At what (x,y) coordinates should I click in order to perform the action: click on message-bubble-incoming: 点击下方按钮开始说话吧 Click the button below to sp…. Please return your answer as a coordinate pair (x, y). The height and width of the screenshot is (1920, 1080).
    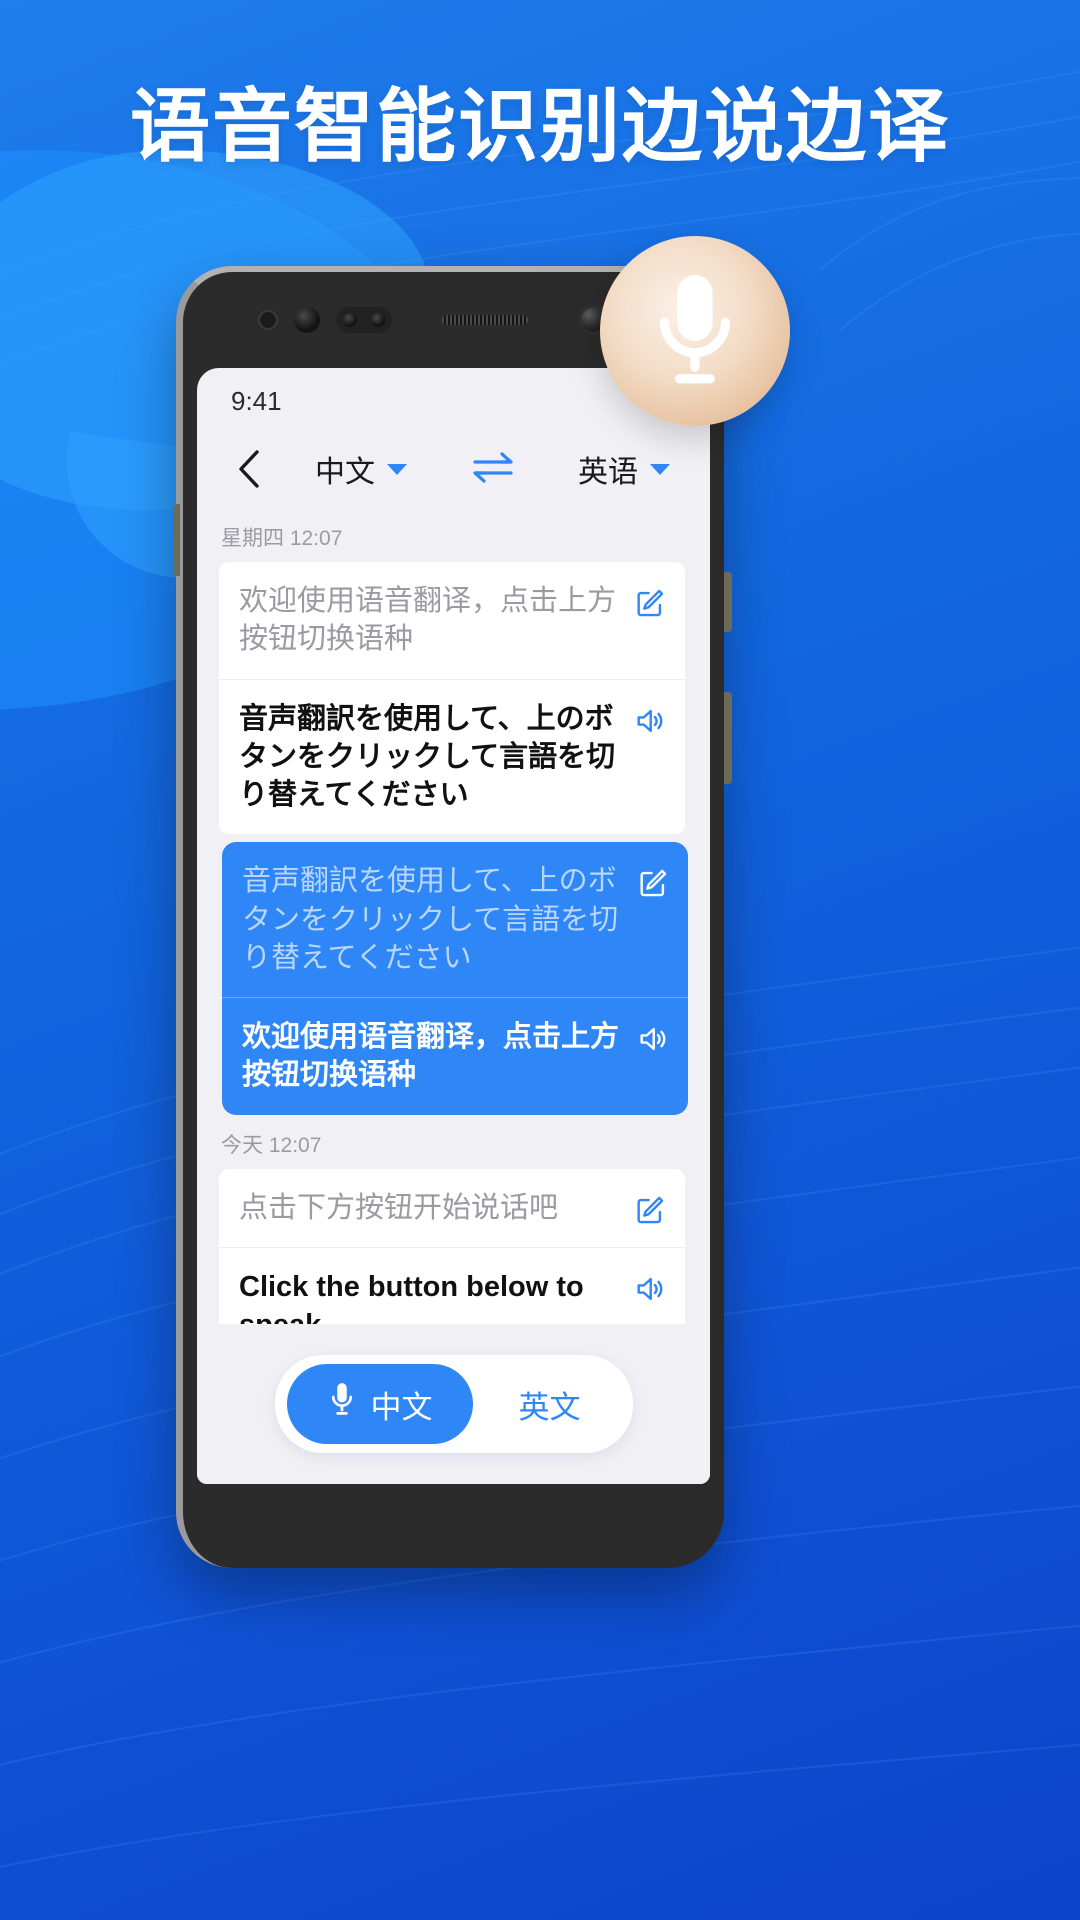
    Looking at the image, I should click on (452, 1246).